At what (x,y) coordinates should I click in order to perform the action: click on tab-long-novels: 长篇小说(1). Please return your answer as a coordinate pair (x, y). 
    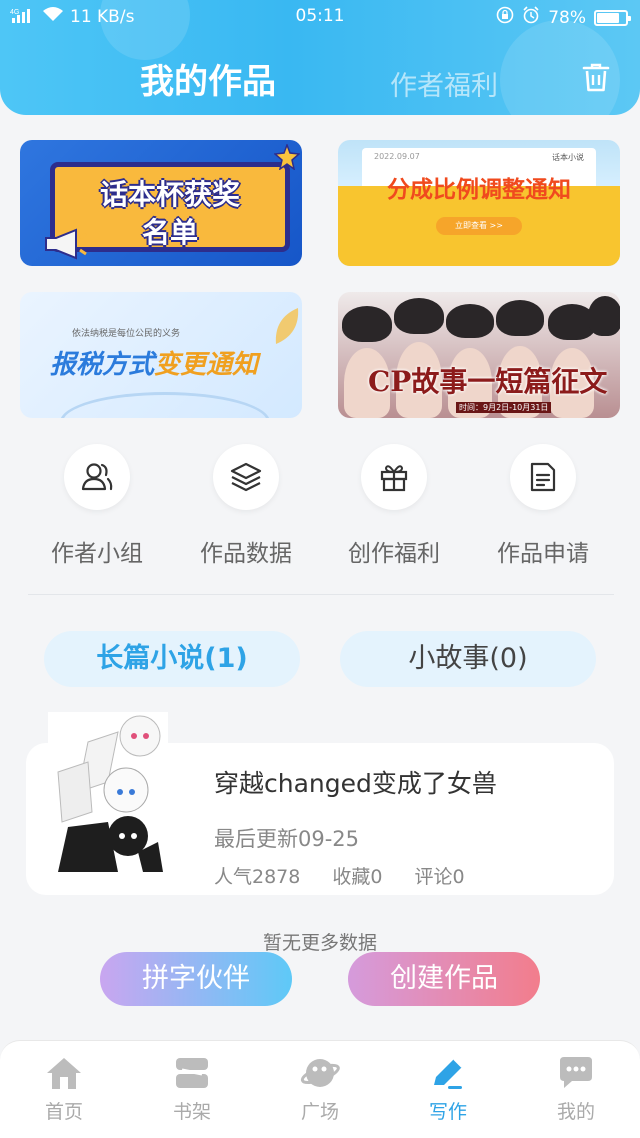
    Looking at the image, I should click on (172, 659).